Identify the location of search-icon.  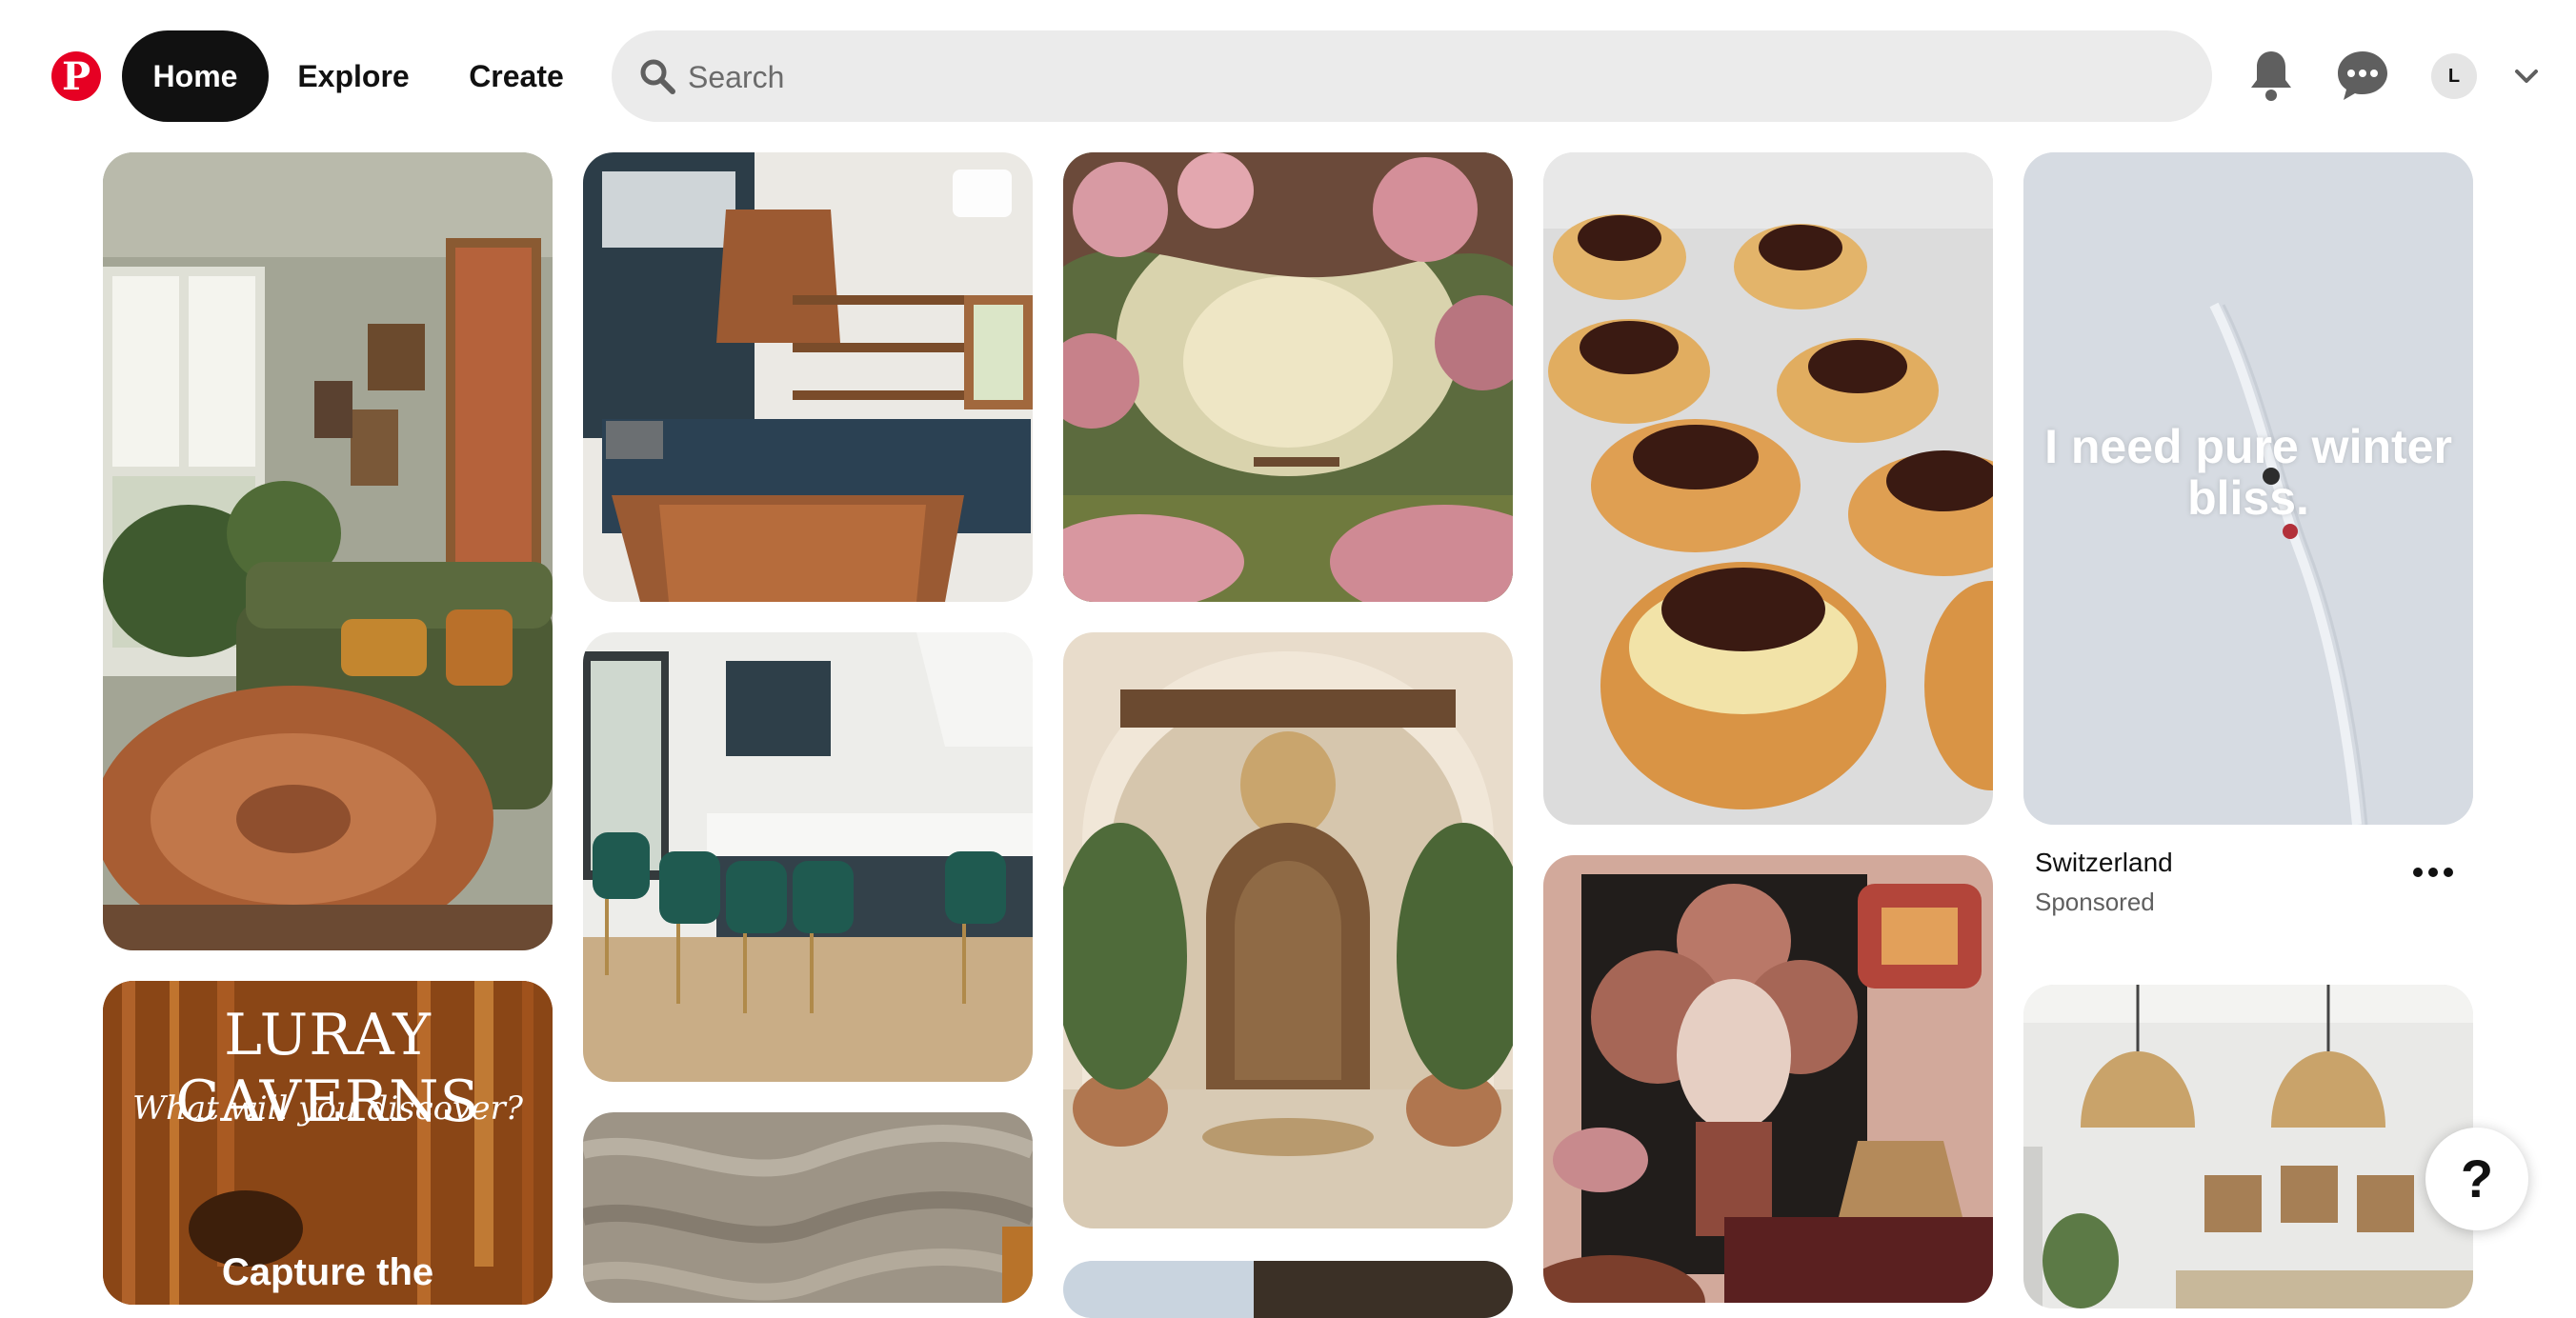
(657, 76).